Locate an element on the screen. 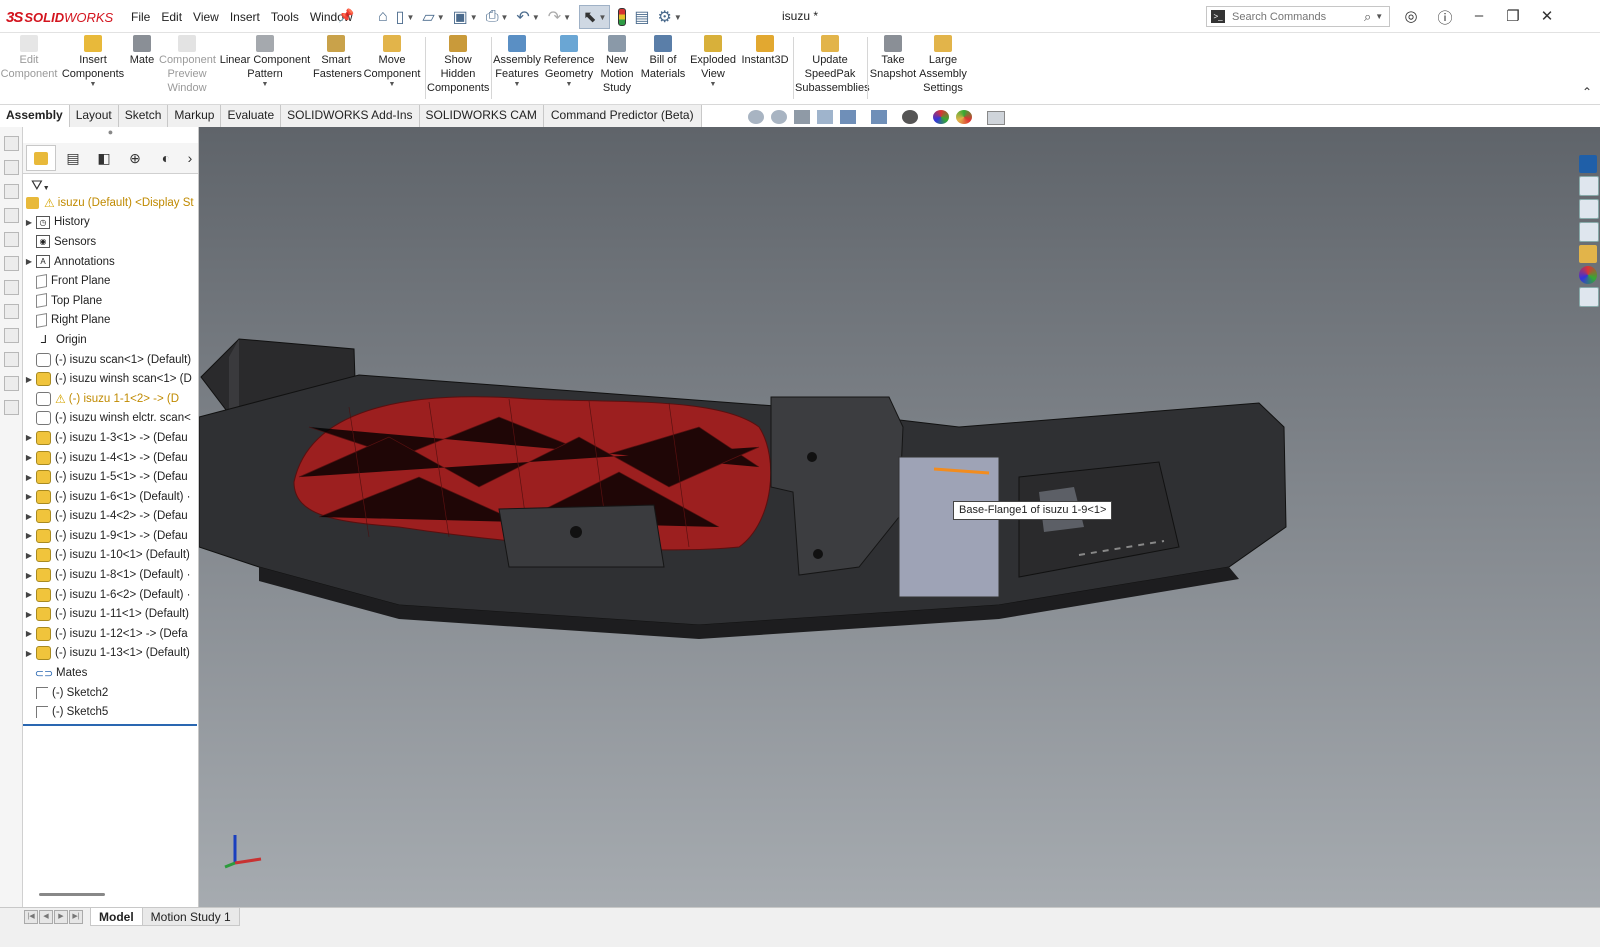 This screenshot has height=947, width=1600. restore-window-icon: ❐ is located at coordinates (1513, 16).